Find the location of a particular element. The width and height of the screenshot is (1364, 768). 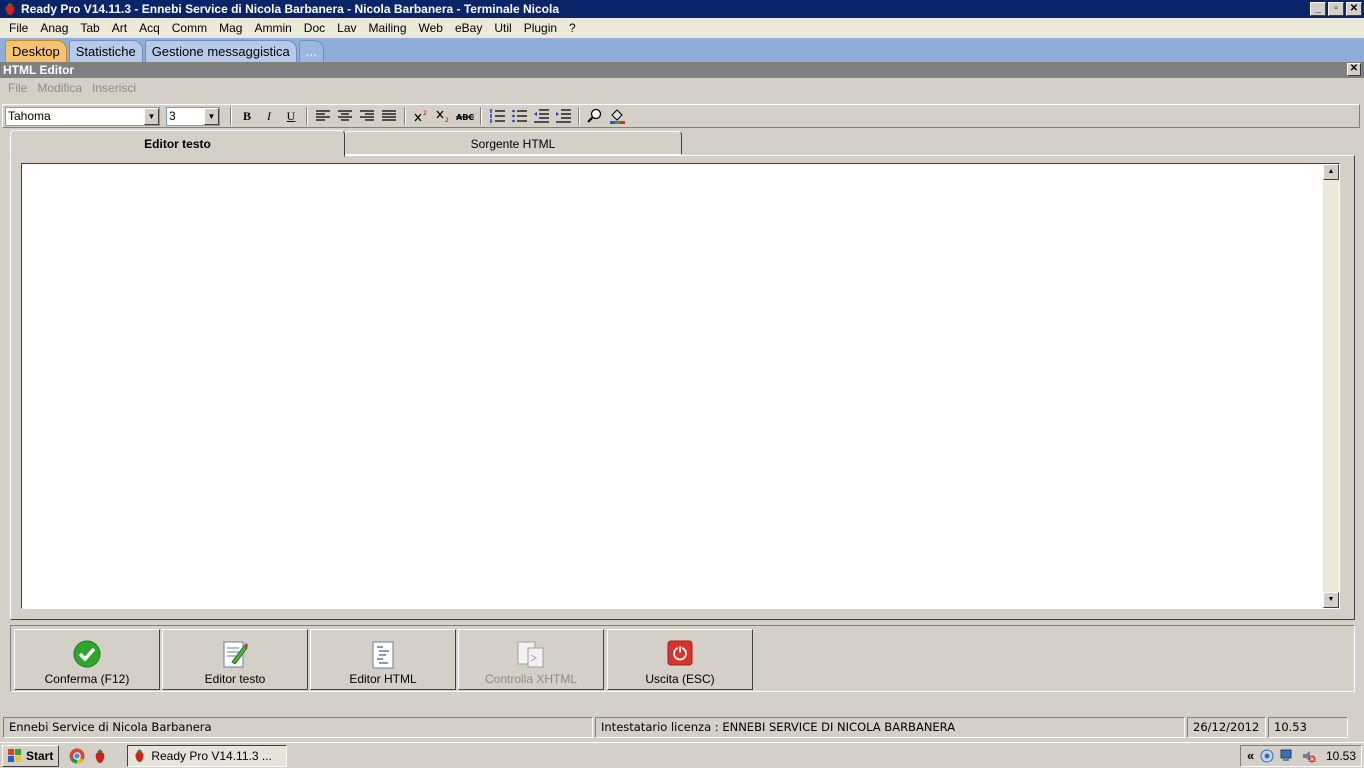

align-right-icon is located at coordinates (367, 115).